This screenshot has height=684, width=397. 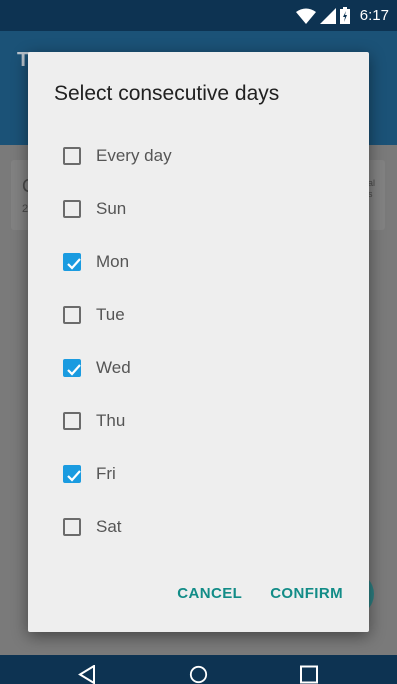 What do you see at coordinates (72, 209) in the screenshot?
I see `checkbox-sun` at bounding box center [72, 209].